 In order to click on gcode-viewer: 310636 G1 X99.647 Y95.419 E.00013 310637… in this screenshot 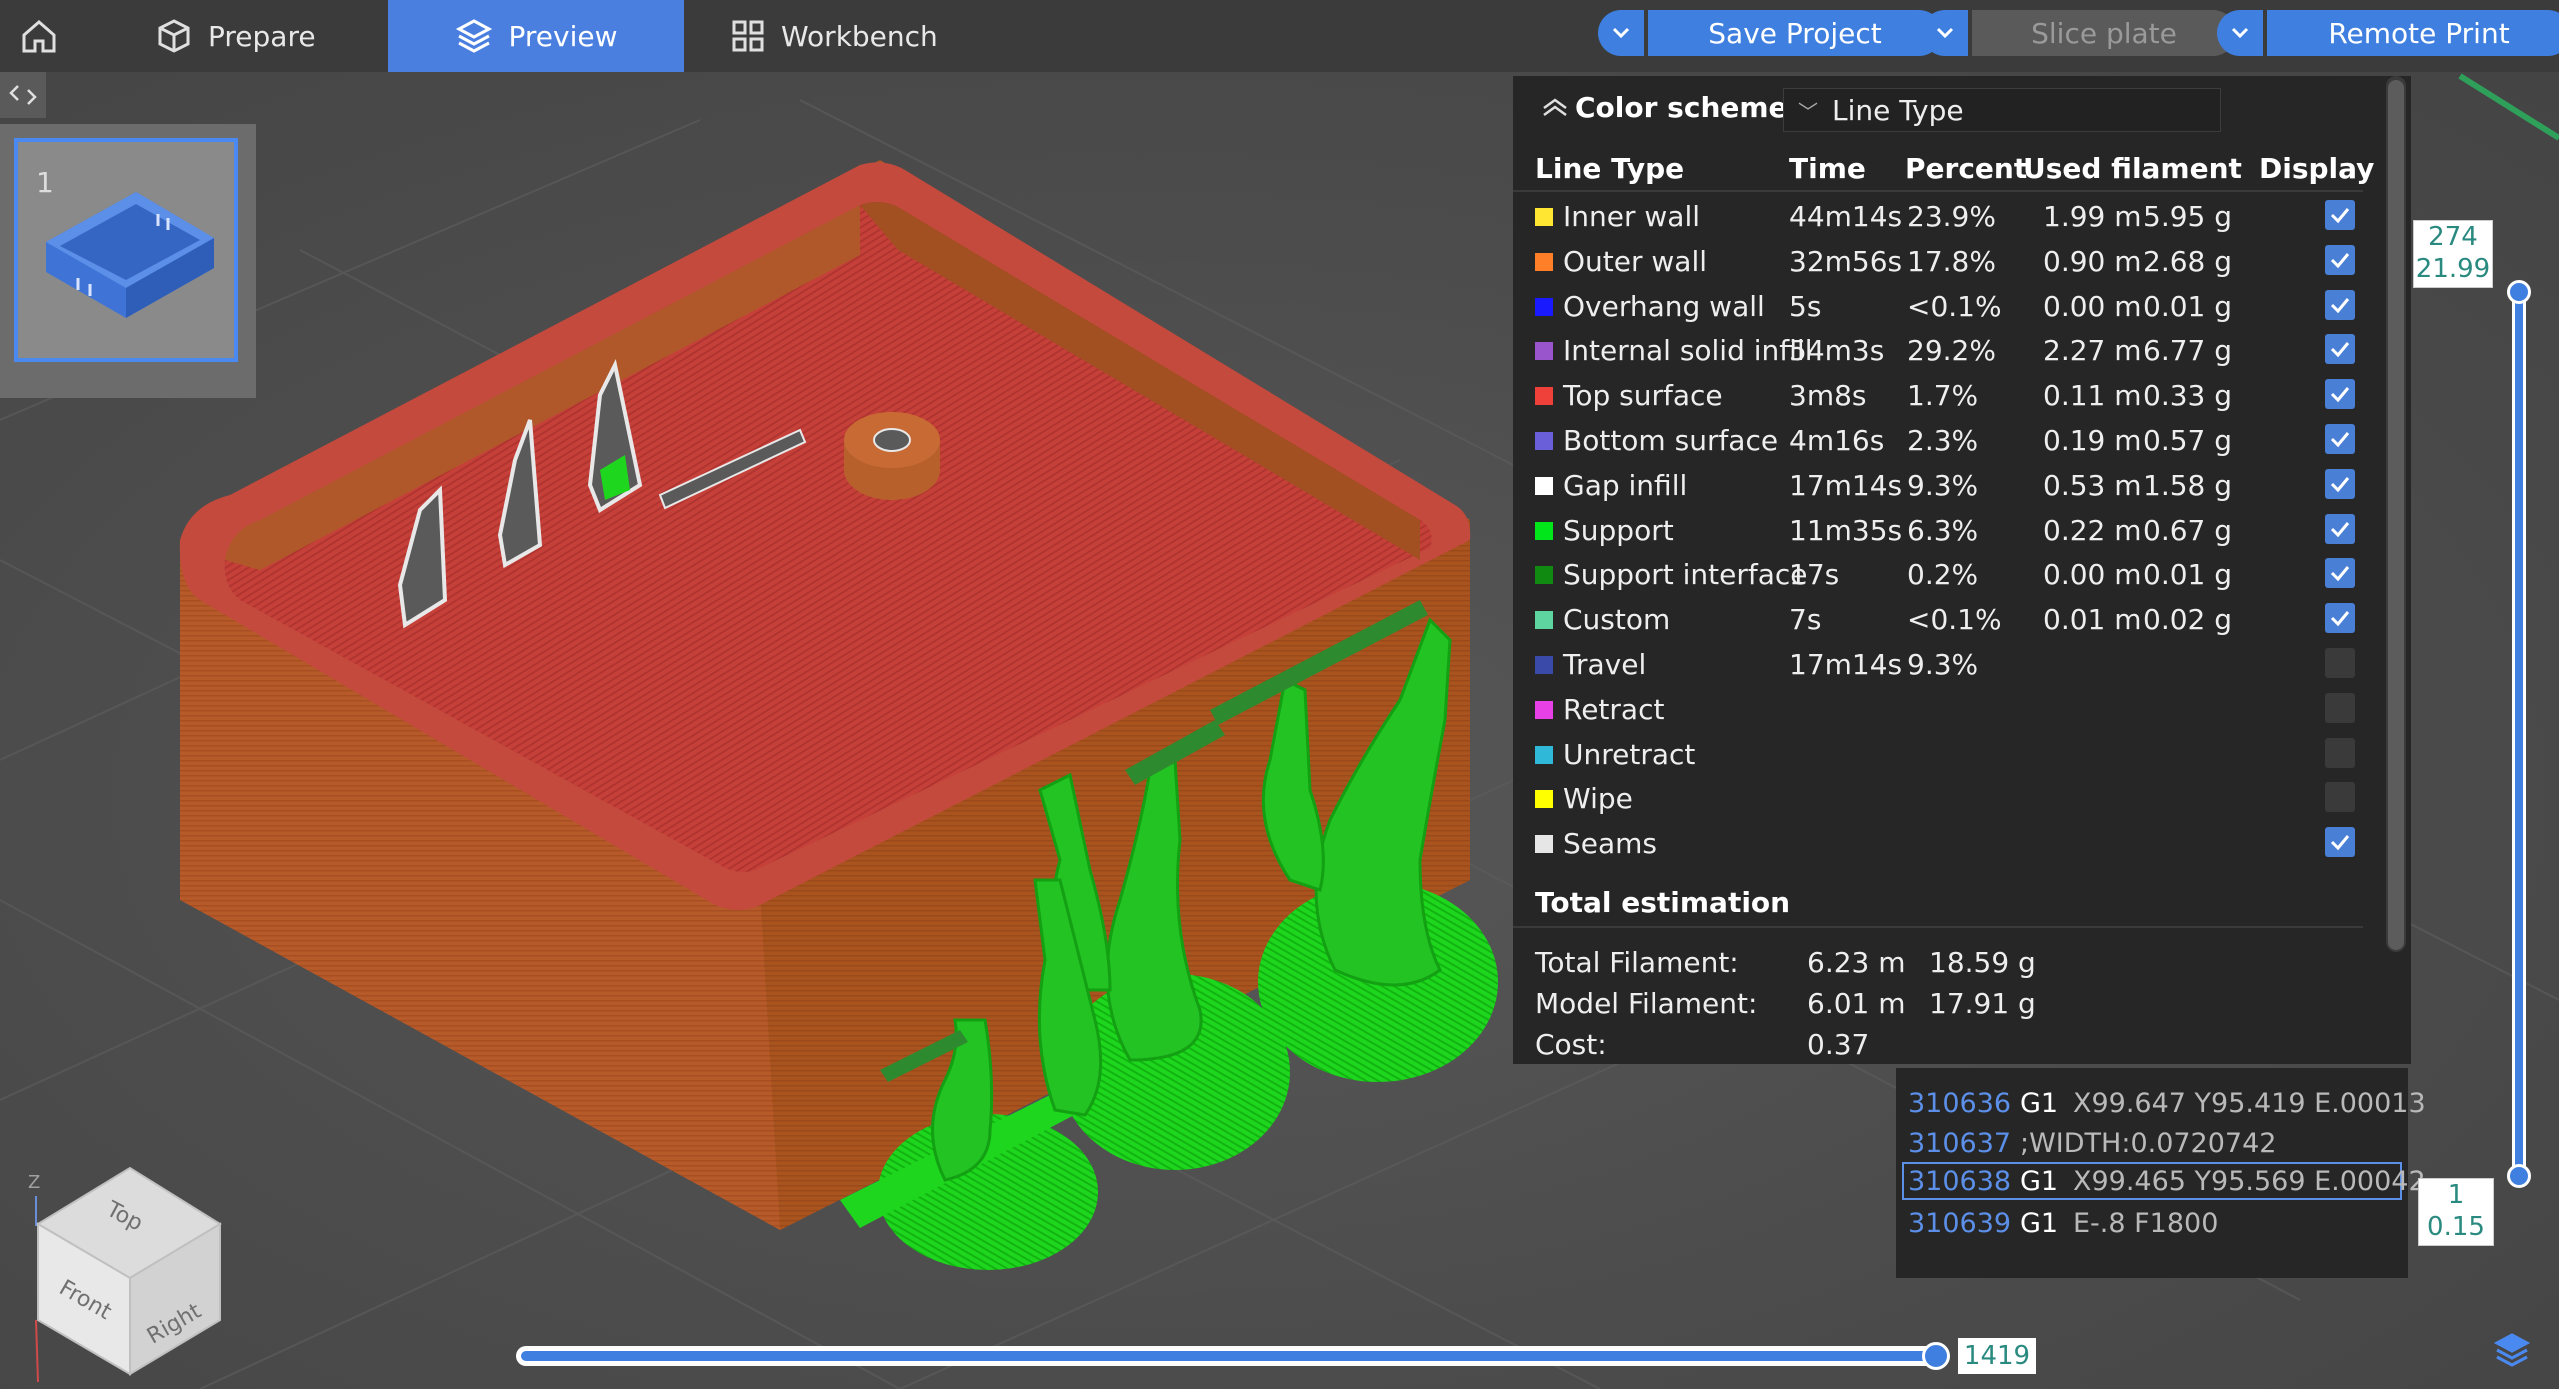, I will do `click(2161, 1173)`.